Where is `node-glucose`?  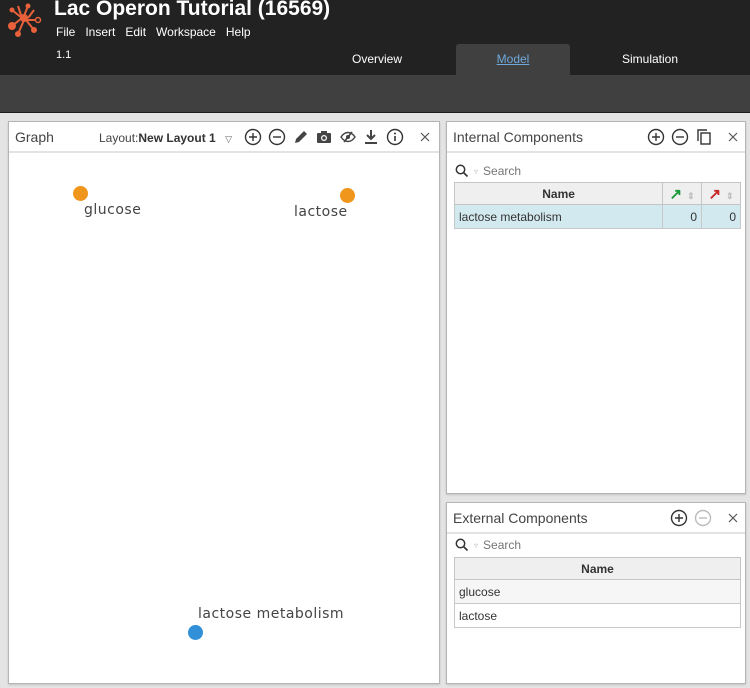
node-glucose is located at coordinates (80, 193).